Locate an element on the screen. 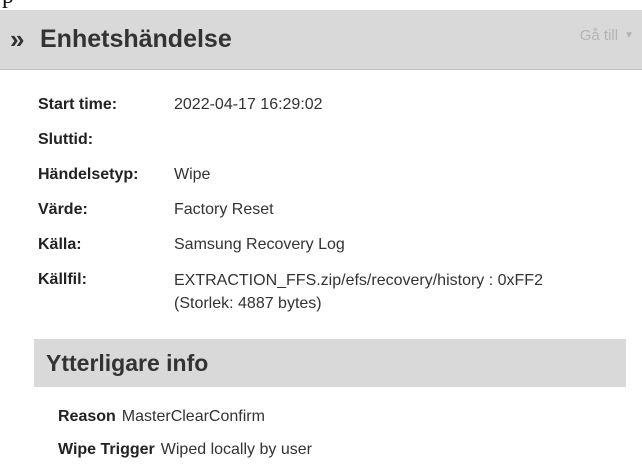 This screenshot has height=472, width=642. event-type-label: Händelsetyp: is located at coordinates (88, 174).